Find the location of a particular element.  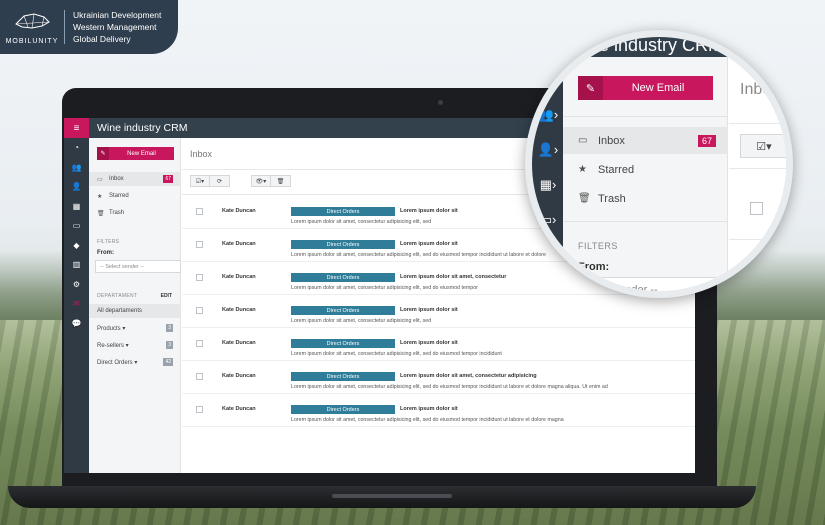

from-label: From: is located at coordinates (594, 267).